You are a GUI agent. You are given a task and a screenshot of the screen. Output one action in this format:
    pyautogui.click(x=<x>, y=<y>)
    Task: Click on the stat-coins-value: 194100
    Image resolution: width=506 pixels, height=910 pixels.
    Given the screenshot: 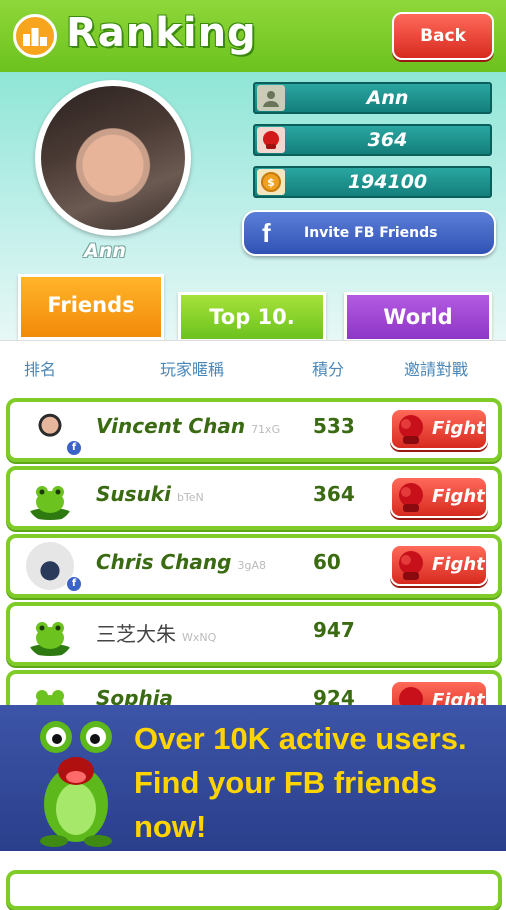 What is the action you would take?
    pyautogui.click(x=387, y=182)
    